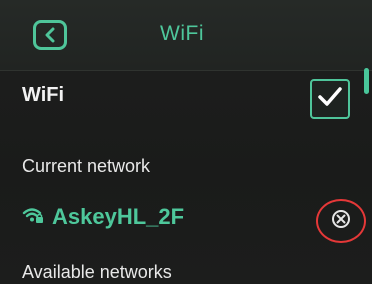 The width and height of the screenshot is (372, 284). I want to click on chevron-left-icon, so click(50, 35).